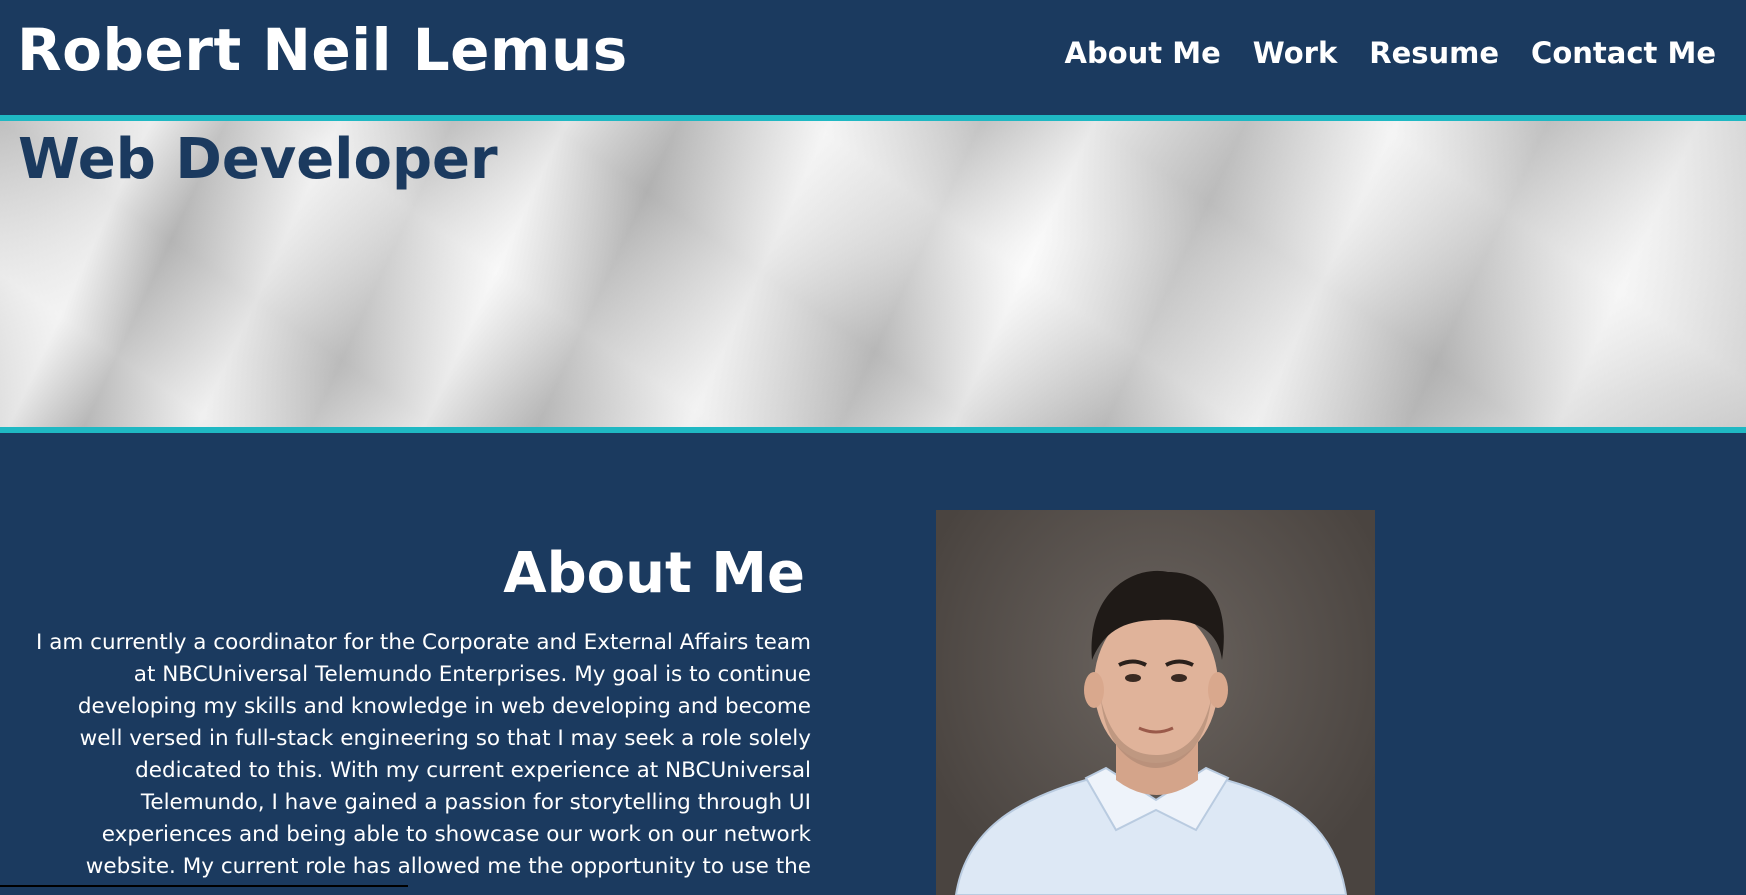 The height and width of the screenshot is (895, 1746). Describe the element at coordinates (258, 159) in the screenshot. I see `hero-subtitle: Web Developer` at that location.